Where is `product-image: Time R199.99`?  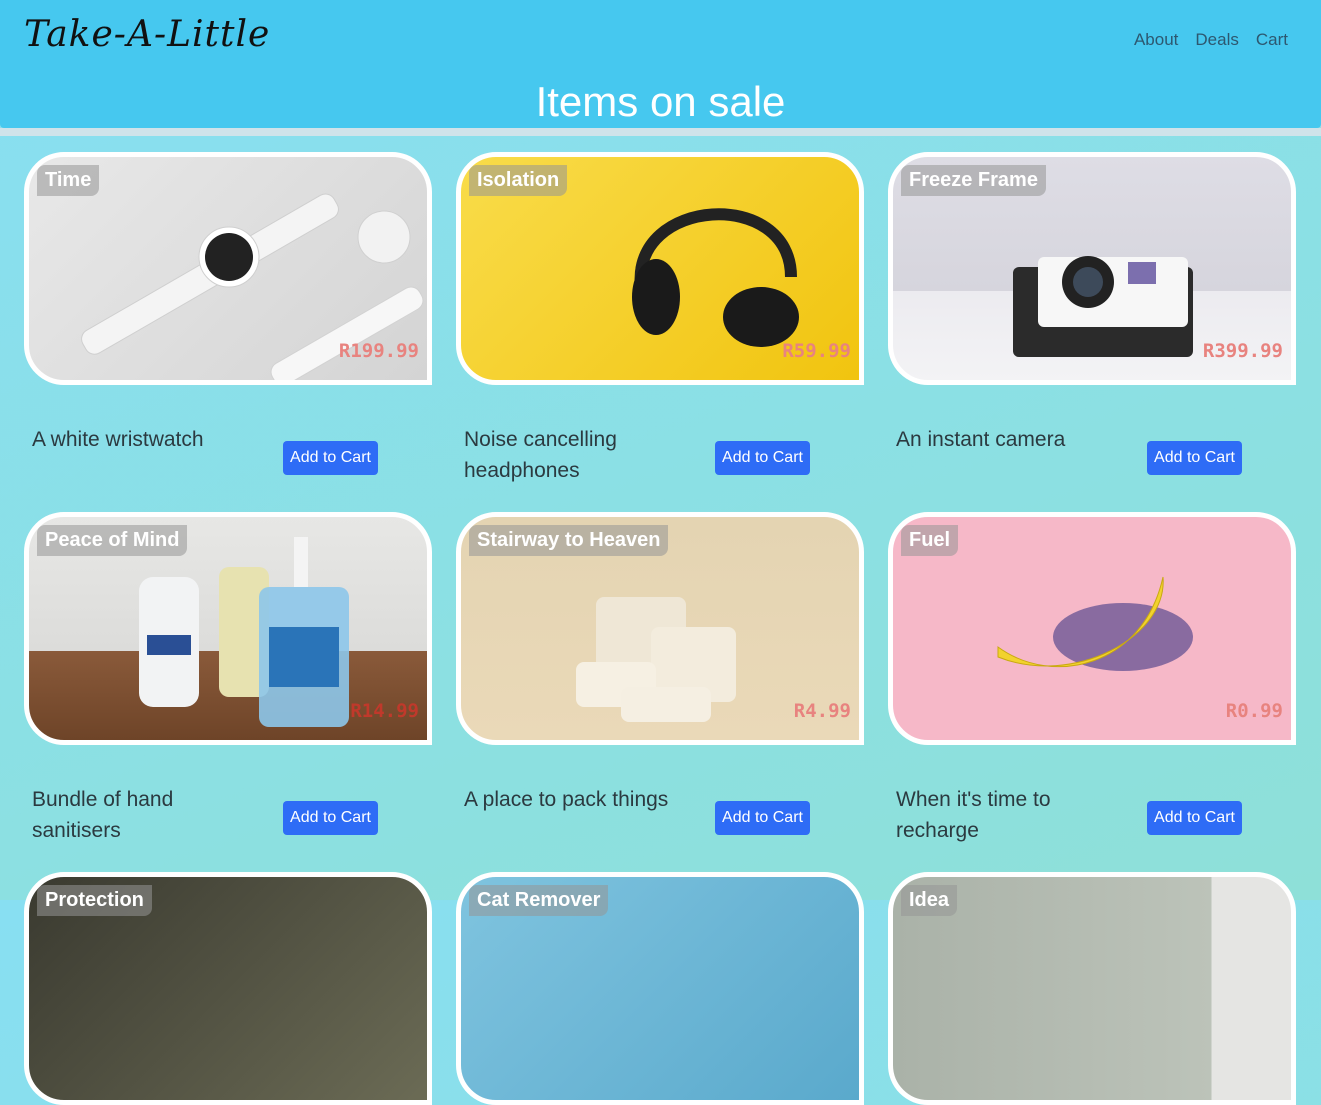 product-image: Time R199.99 is located at coordinates (228, 268).